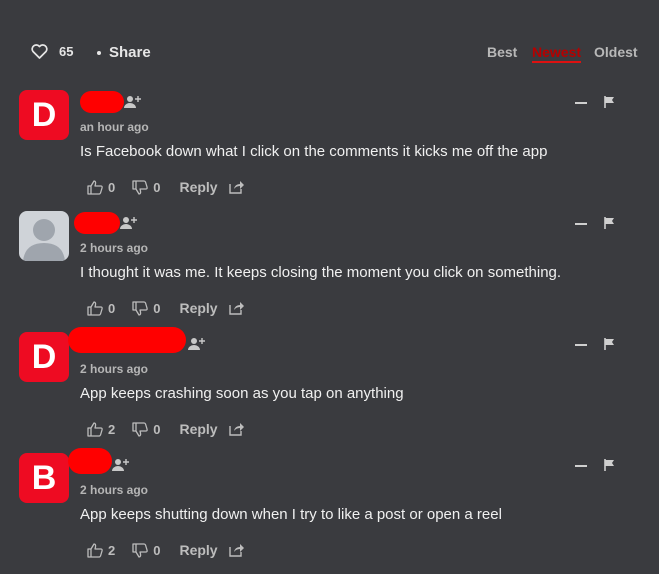  What do you see at coordinates (114, 127) in the screenshot?
I see `comment-timestamp: an hour ago` at bounding box center [114, 127].